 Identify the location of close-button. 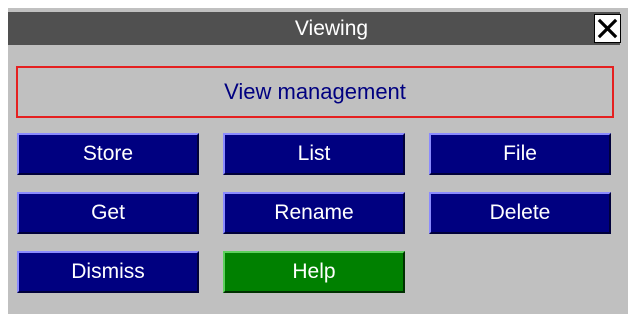
(607, 28).